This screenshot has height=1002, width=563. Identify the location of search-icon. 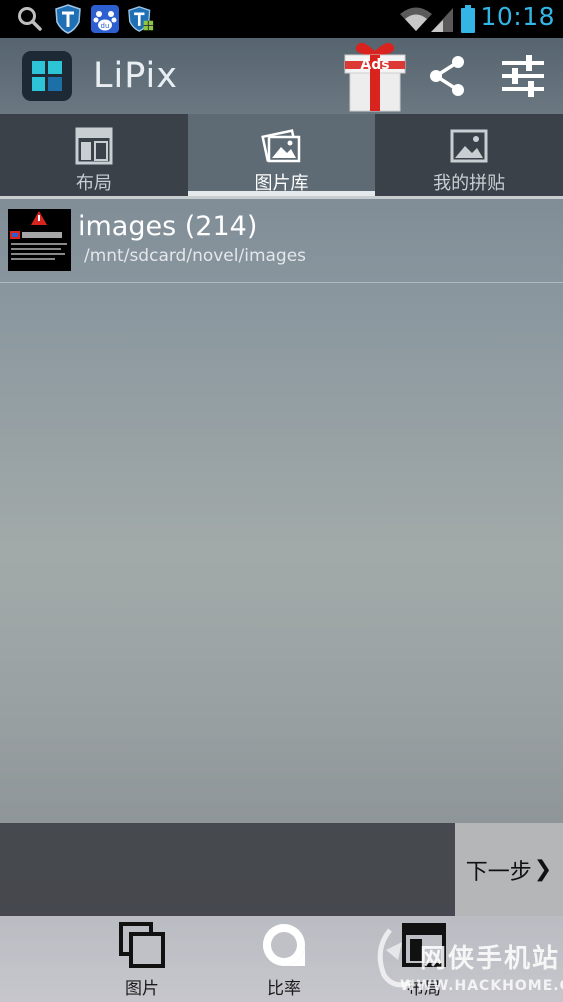
(30, 19).